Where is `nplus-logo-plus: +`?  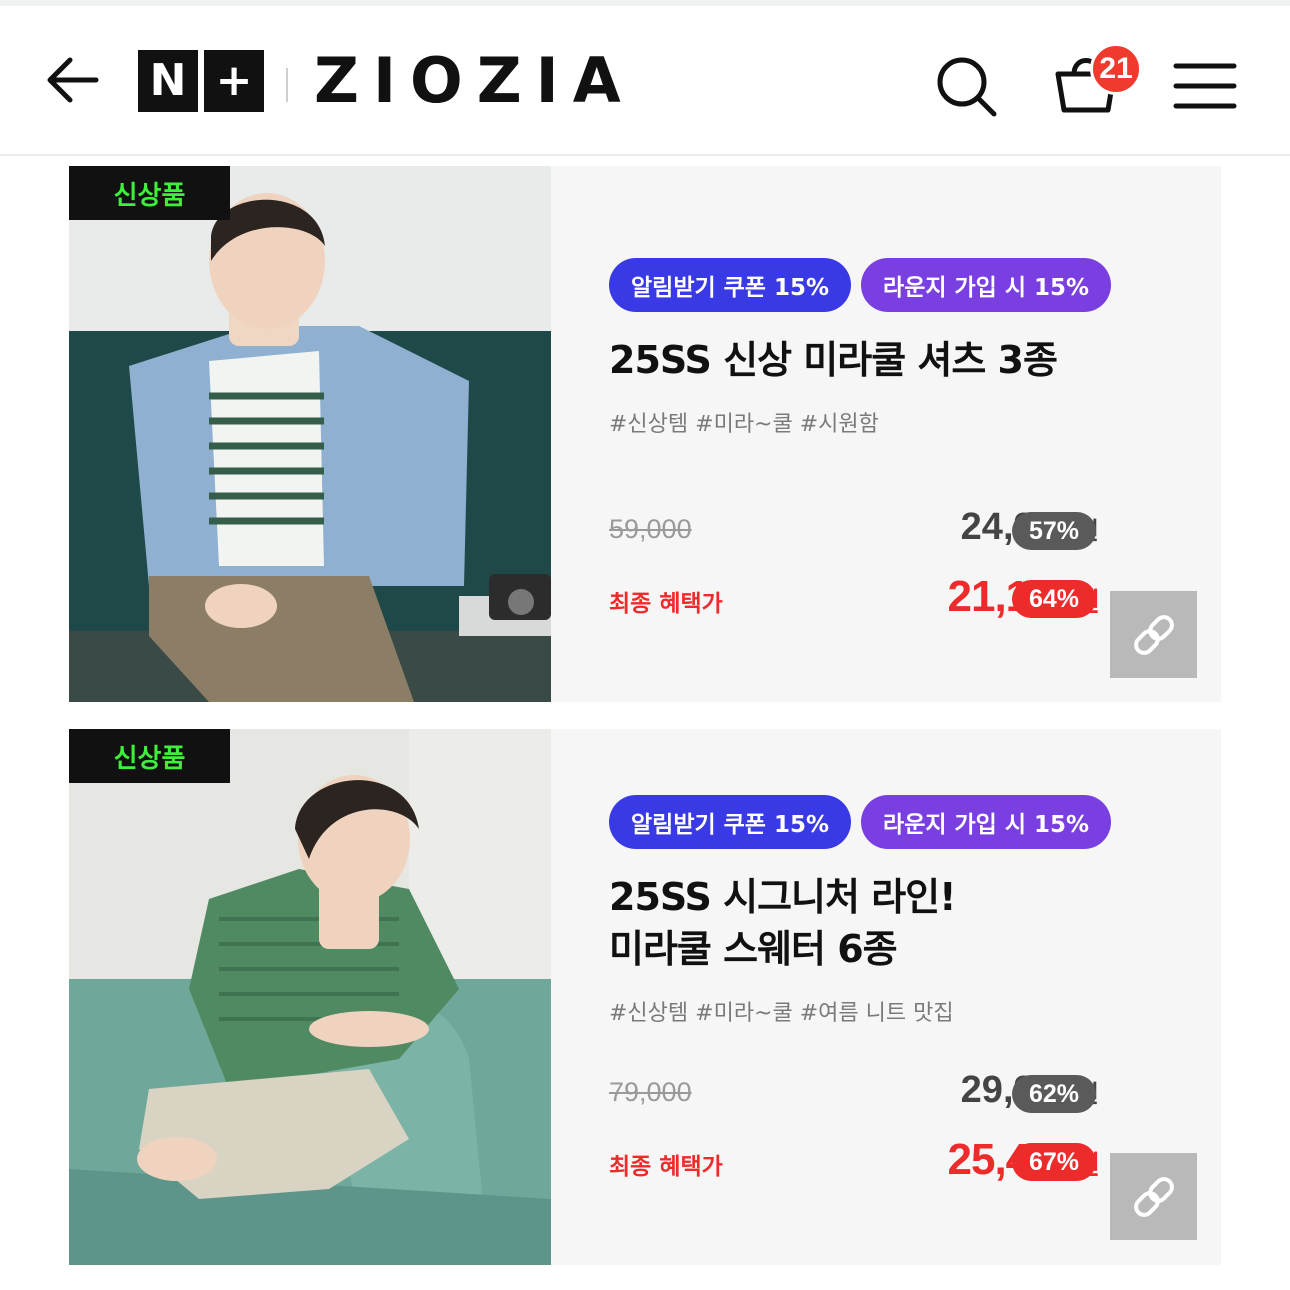
nplus-logo-plus: + is located at coordinates (234, 81).